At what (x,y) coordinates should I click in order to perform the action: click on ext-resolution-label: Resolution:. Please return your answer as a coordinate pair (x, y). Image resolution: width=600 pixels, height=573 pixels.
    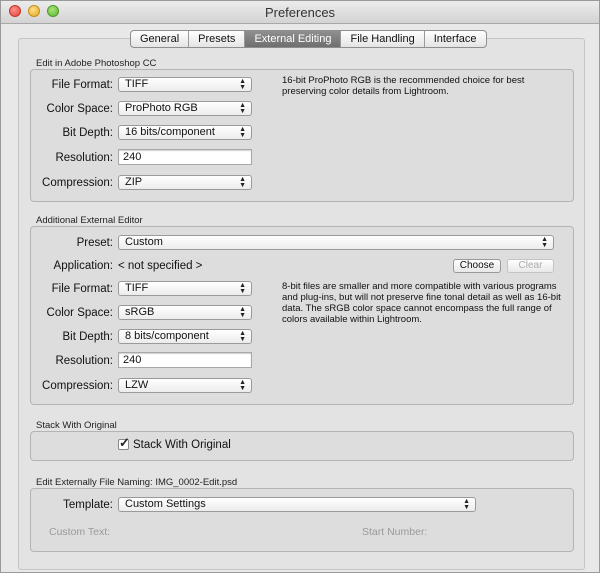
    Looking at the image, I should click on (84, 361).